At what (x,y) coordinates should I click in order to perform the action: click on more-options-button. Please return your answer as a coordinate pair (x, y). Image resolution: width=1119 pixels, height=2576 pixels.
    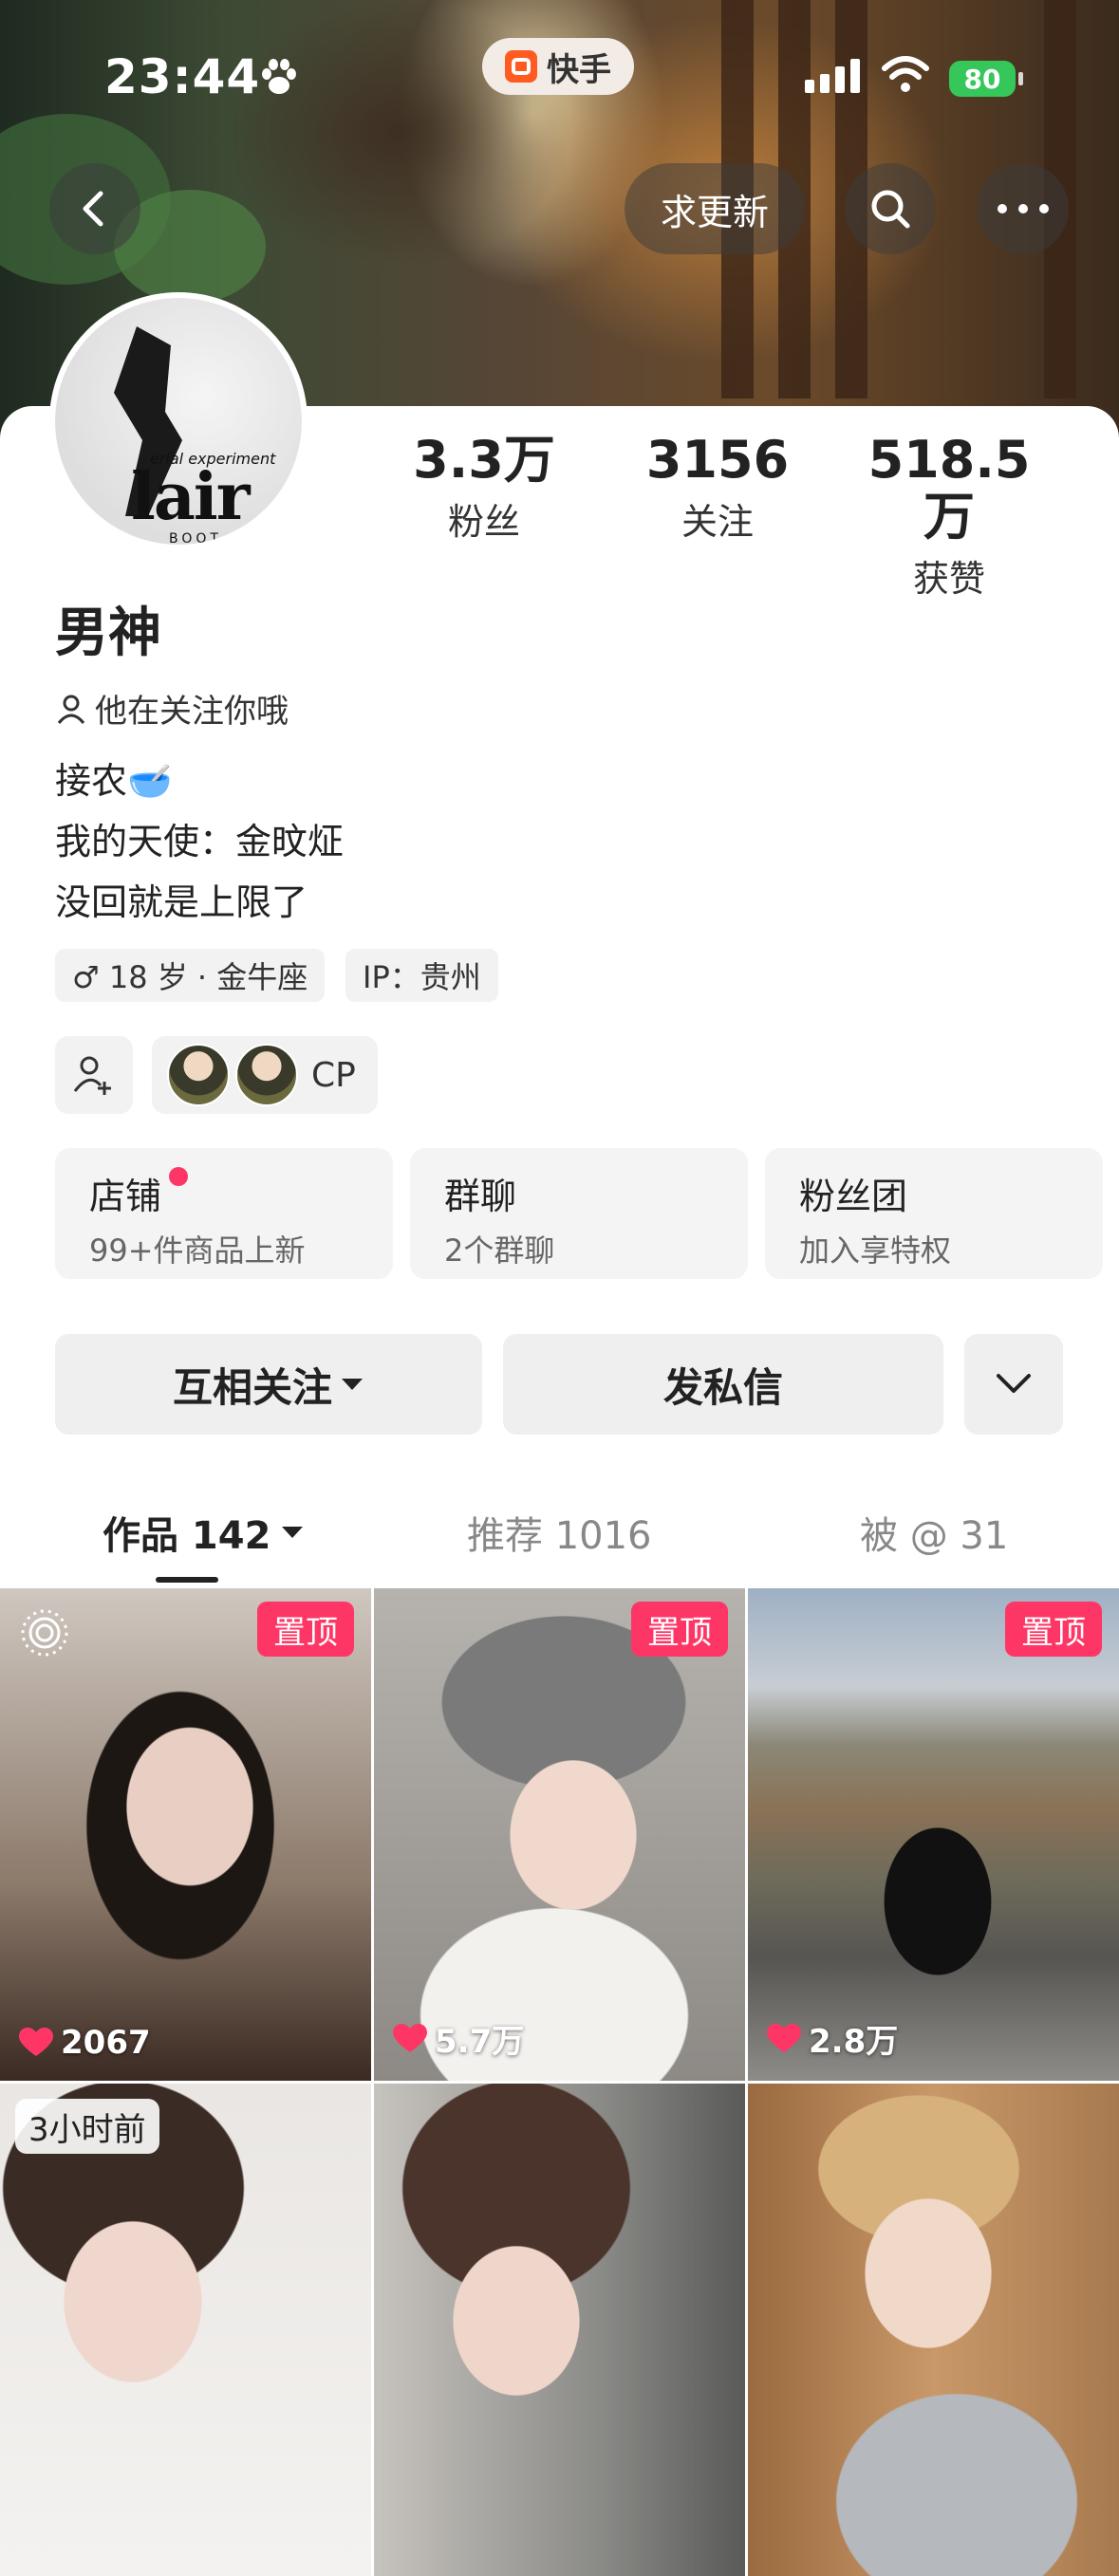
    Looking at the image, I should click on (1024, 208).